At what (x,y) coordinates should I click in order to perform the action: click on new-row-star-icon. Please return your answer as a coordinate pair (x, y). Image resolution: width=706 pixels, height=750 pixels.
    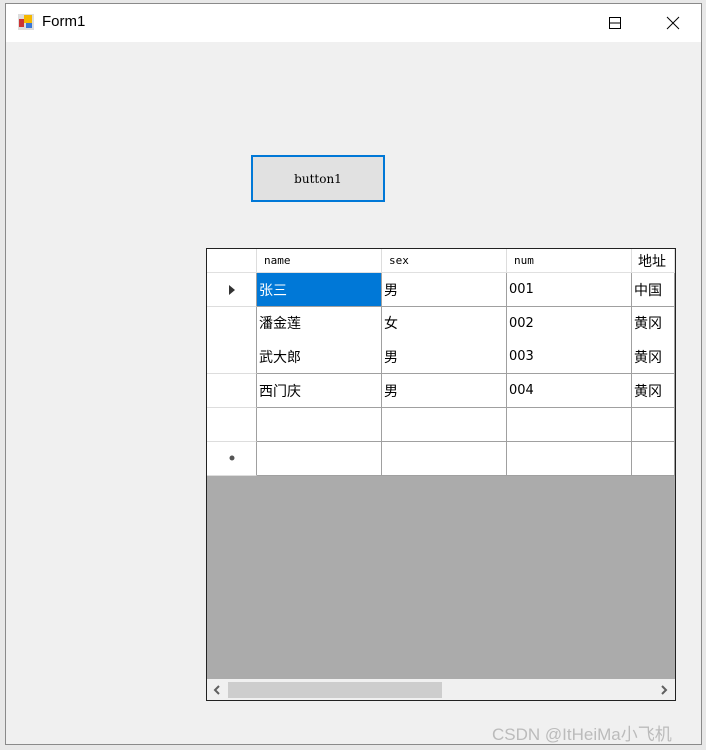
    Looking at the image, I should click on (231, 458).